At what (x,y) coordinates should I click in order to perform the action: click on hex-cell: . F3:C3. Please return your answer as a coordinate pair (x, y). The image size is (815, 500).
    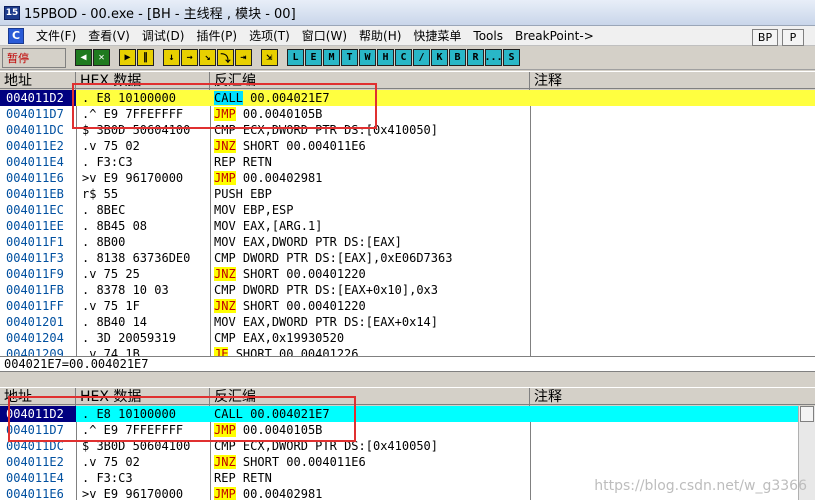
    Looking at the image, I should click on (107, 162).